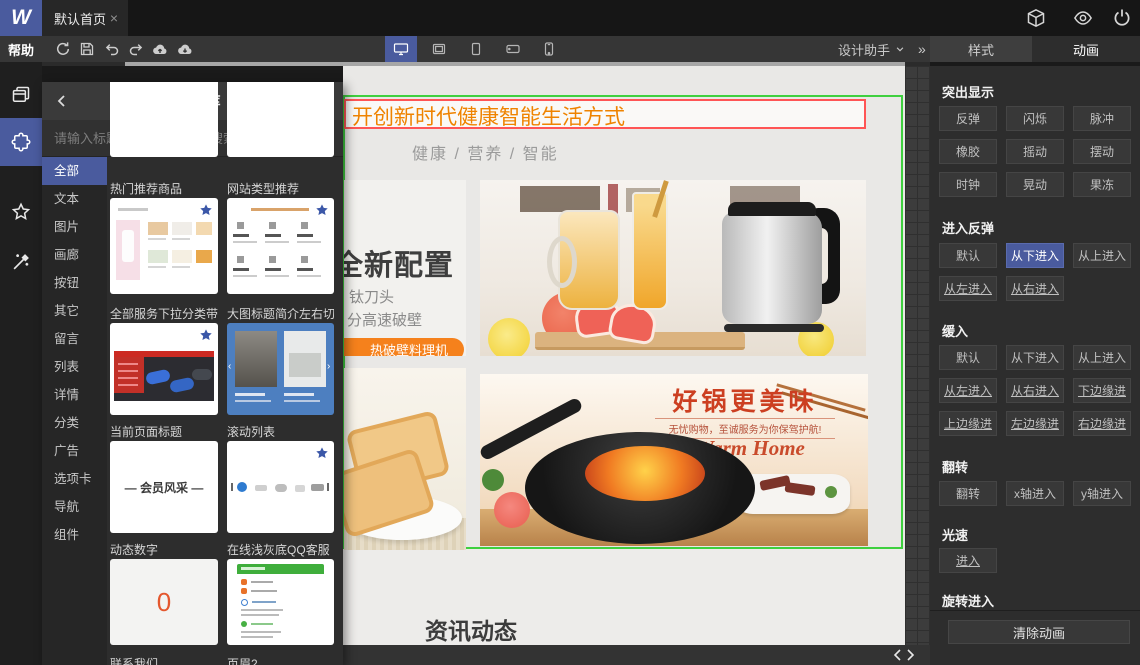 This screenshot has width=1140, height=665. What do you see at coordinates (968, 493) in the screenshot?
I see `flip-btn: 翻转` at bounding box center [968, 493].